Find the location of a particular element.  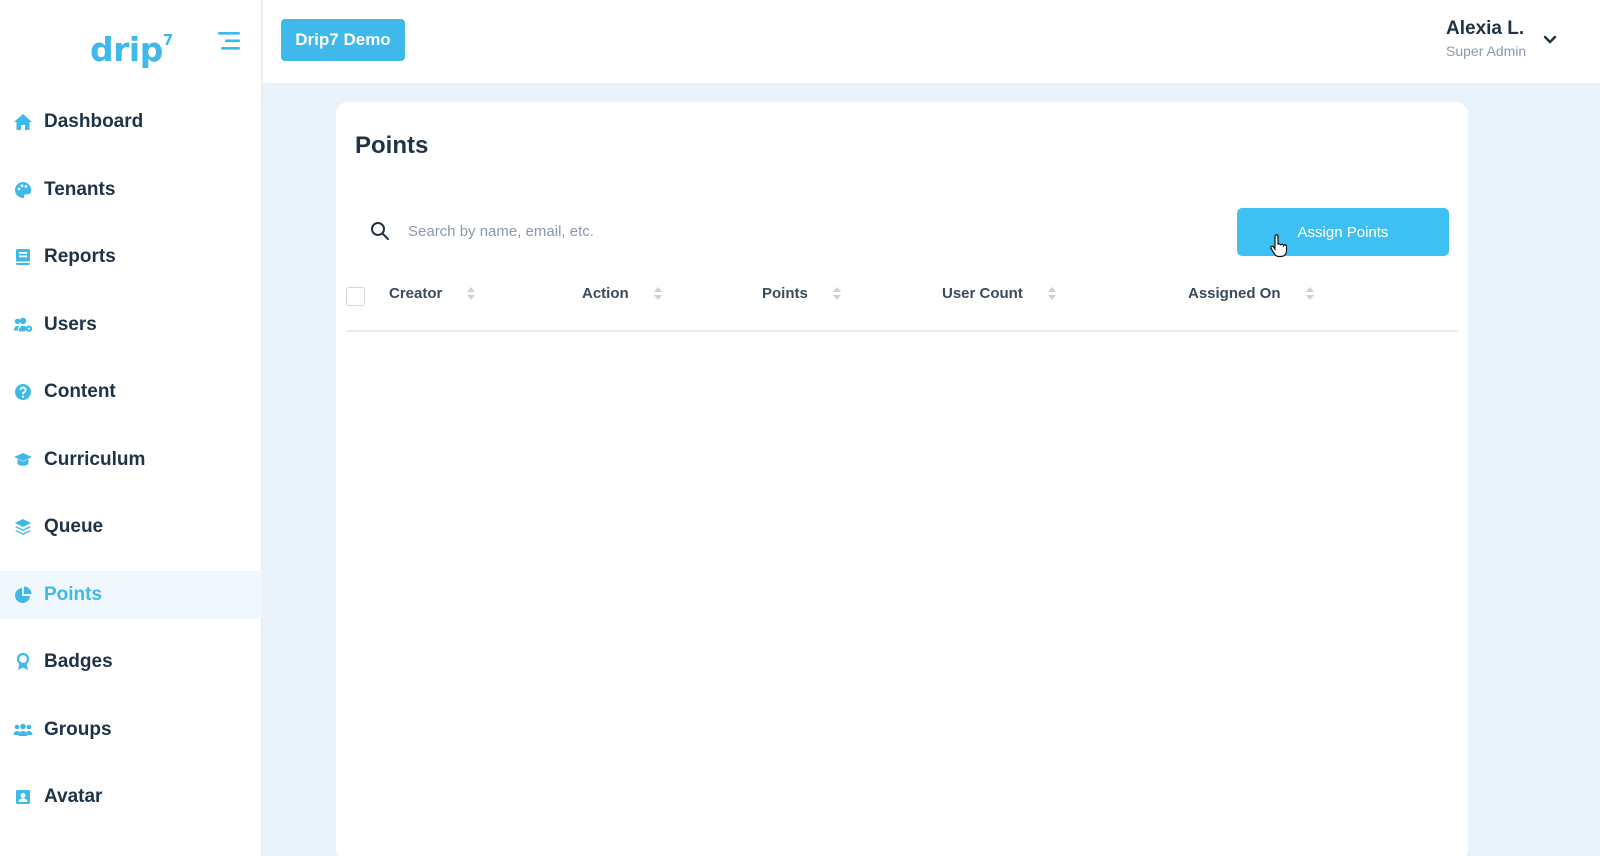

drip7-logo: drip7 is located at coordinates (131, 49).